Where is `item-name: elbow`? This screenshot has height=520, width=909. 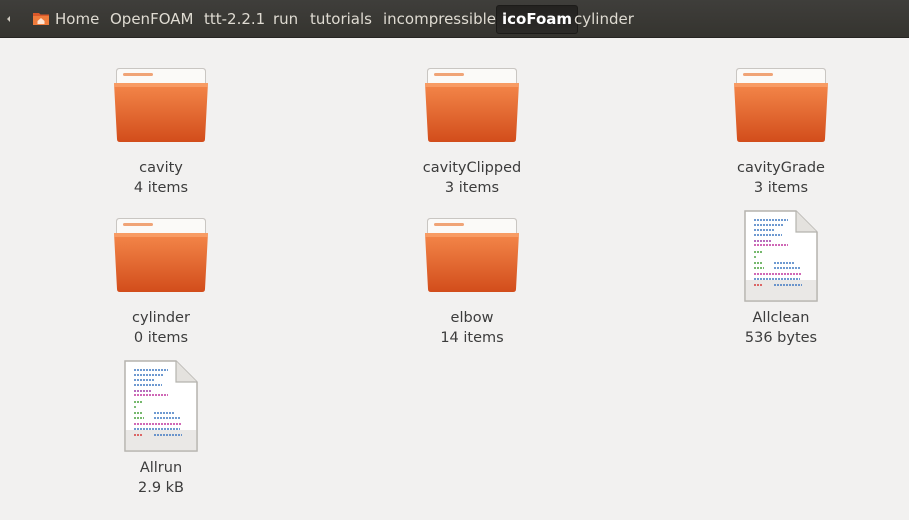
item-name: elbow is located at coordinates (472, 318).